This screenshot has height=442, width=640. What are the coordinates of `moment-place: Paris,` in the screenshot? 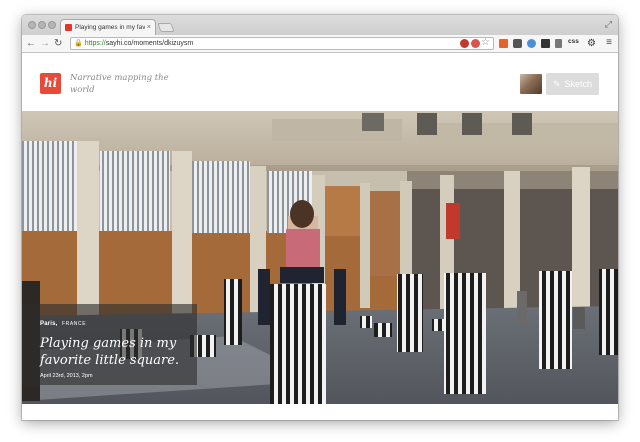 It's located at (49, 324).